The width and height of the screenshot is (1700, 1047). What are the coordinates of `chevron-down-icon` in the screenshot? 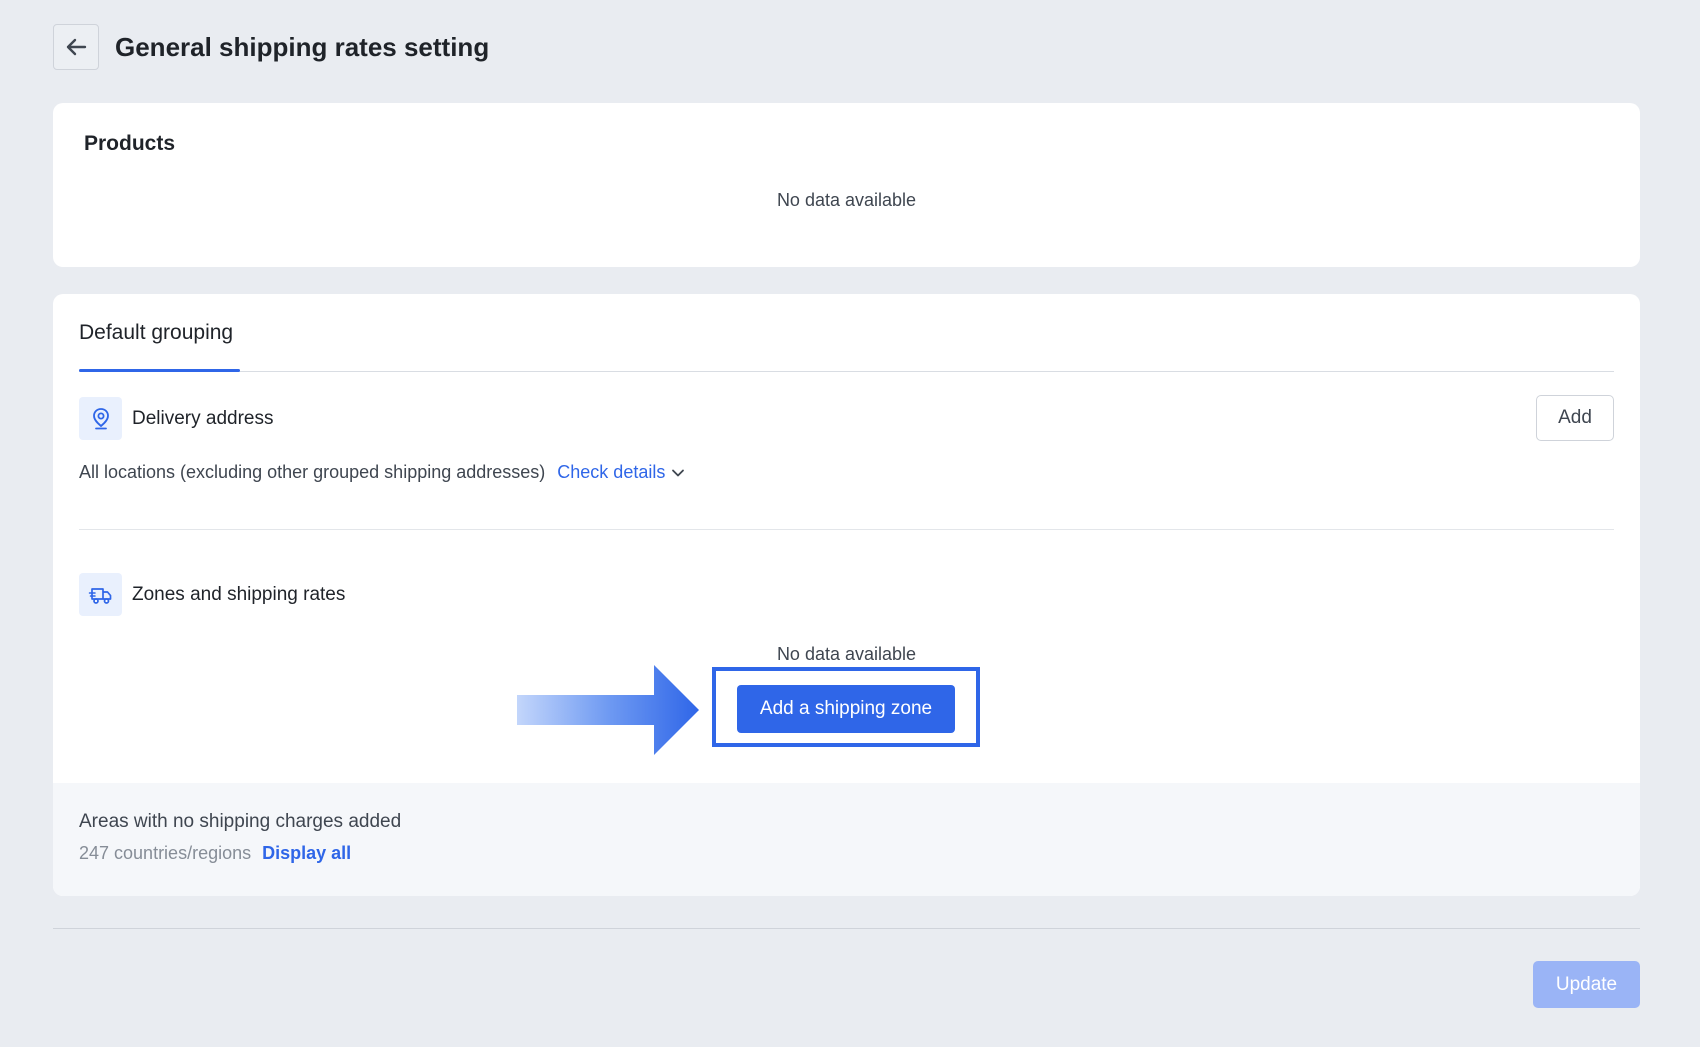 It's located at (678, 472).